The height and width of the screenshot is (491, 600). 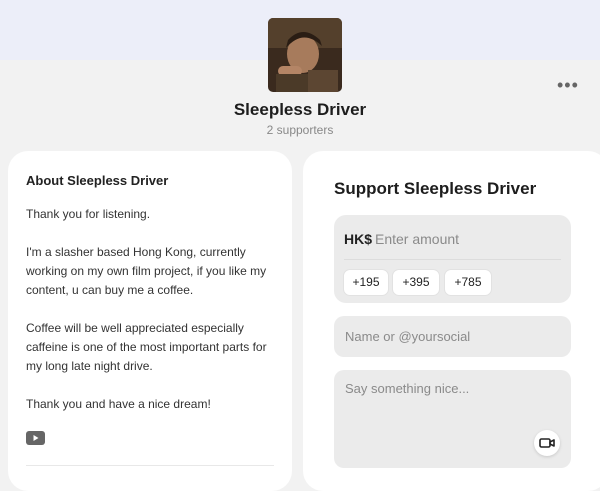 What do you see at coordinates (358, 239) in the screenshot?
I see `currency-label: HK$` at bounding box center [358, 239].